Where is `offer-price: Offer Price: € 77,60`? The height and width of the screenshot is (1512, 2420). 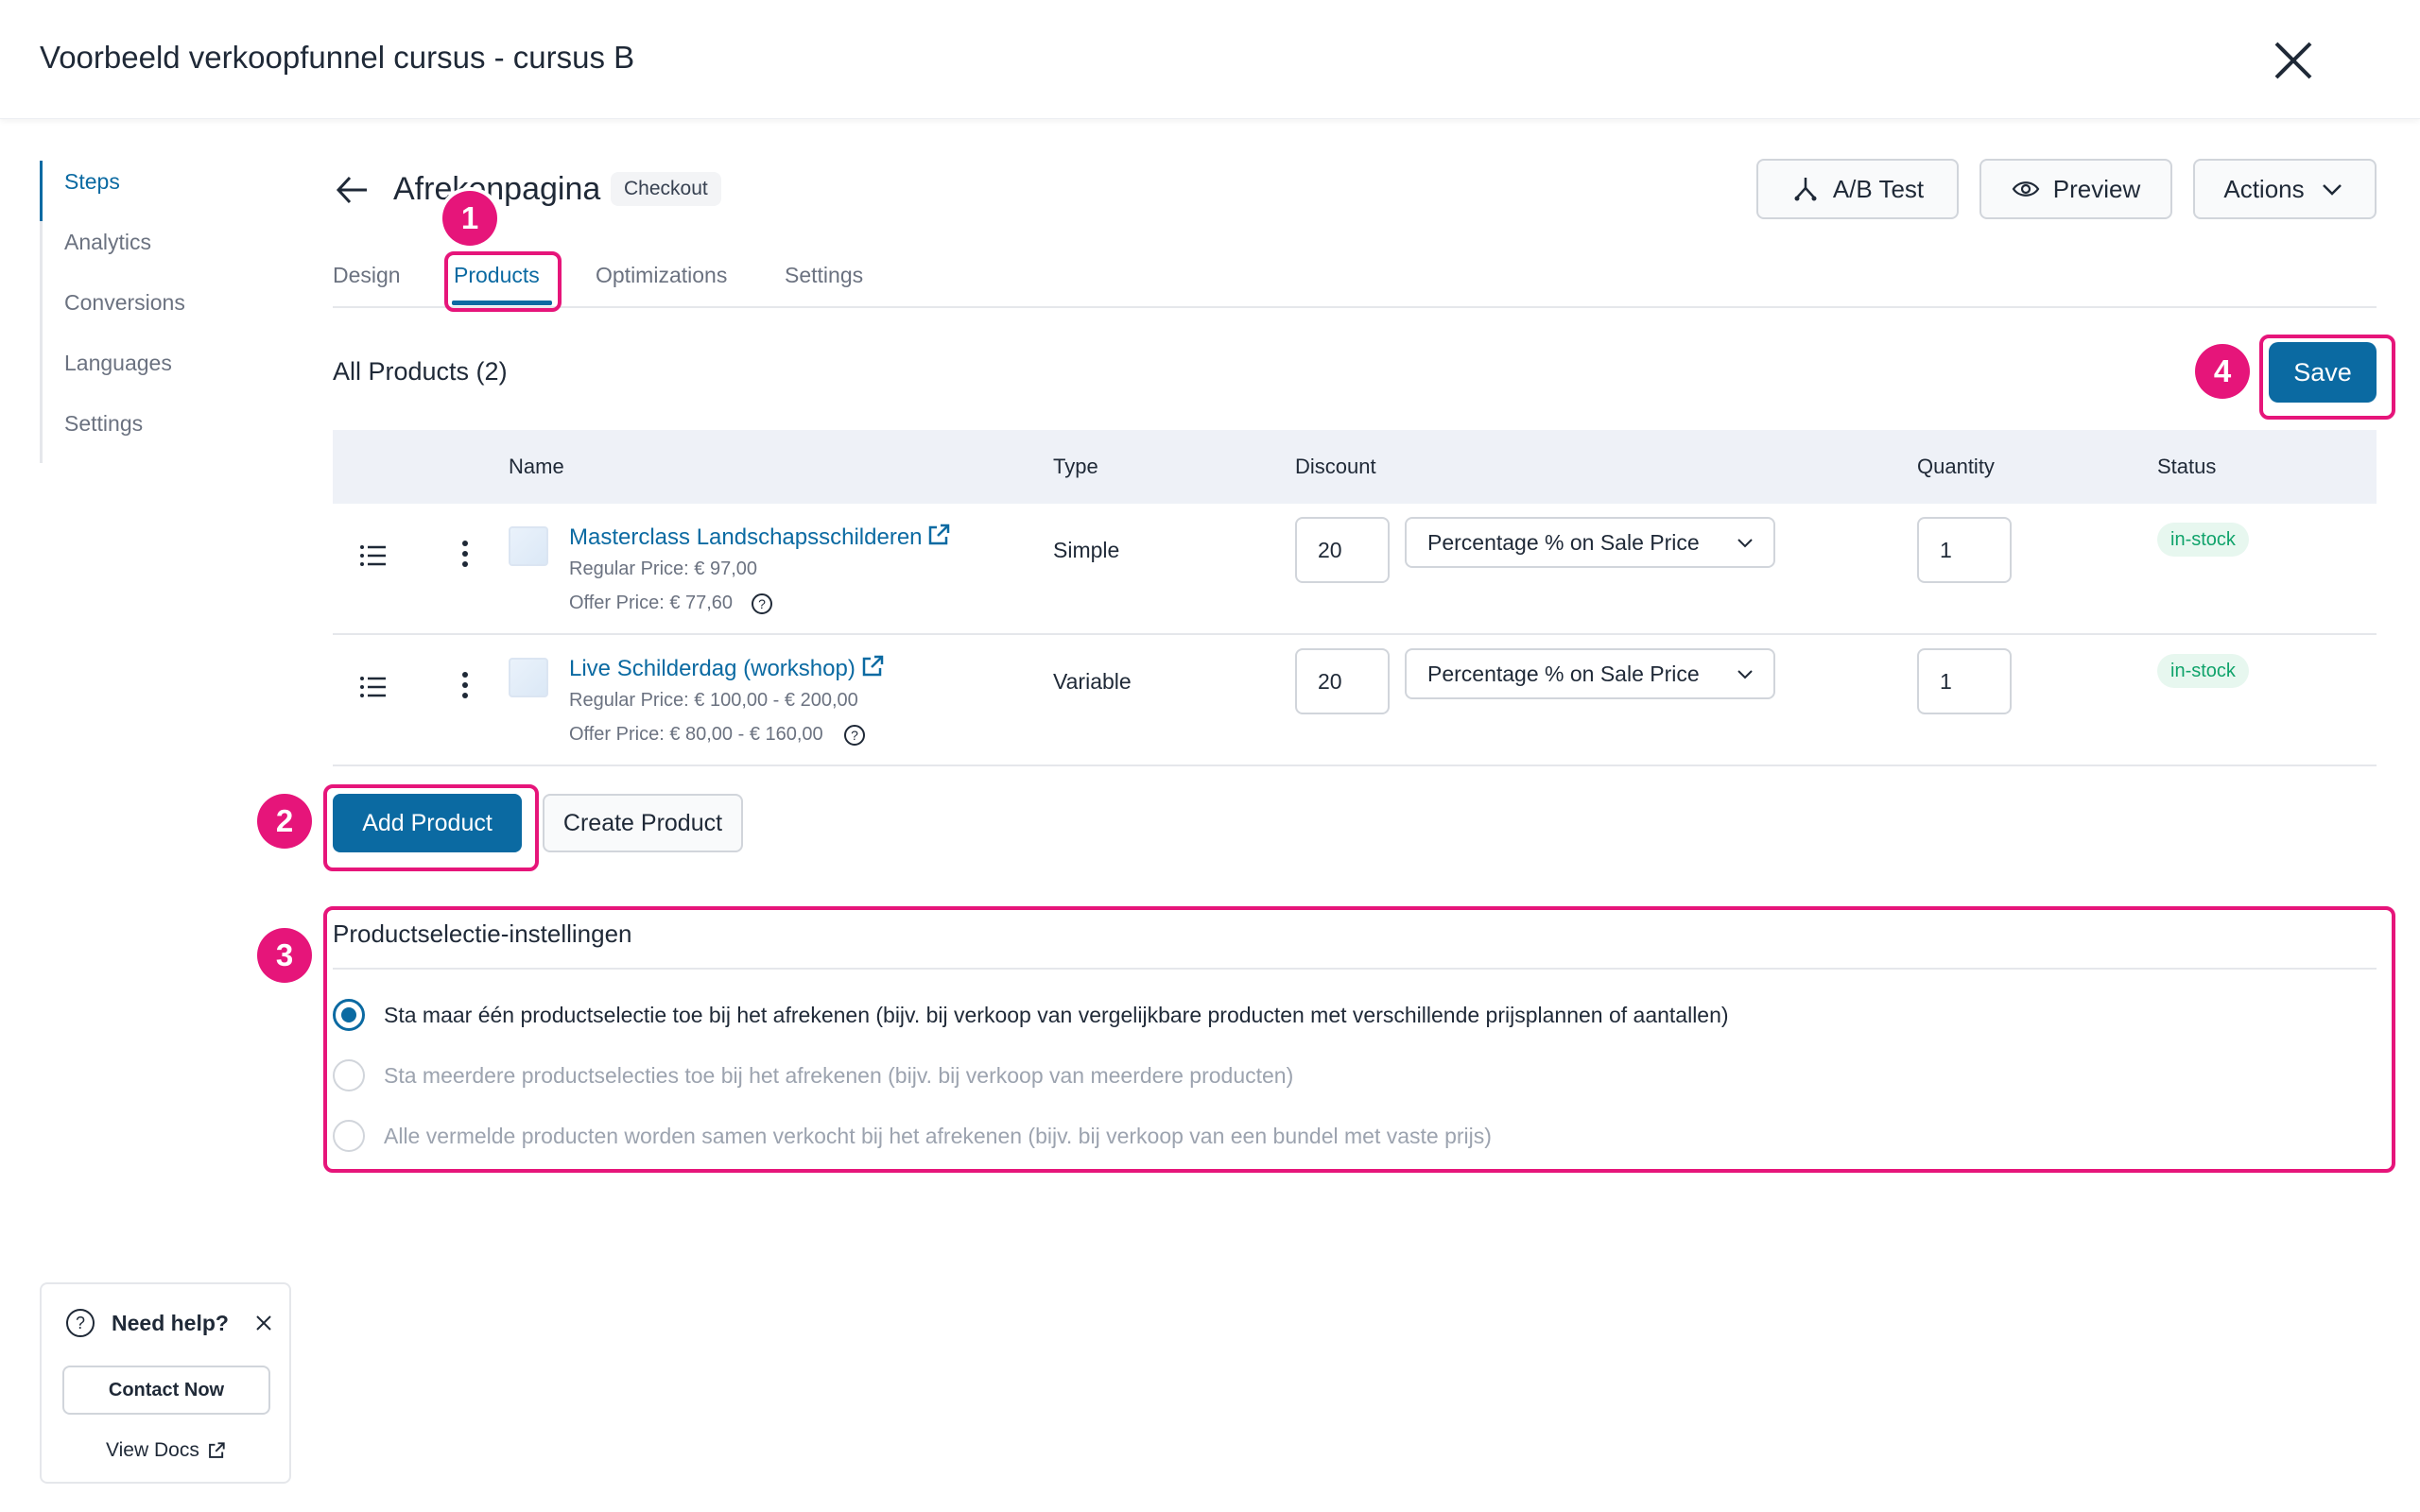 offer-price: Offer Price: € 77,60 is located at coordinates (651, 603).